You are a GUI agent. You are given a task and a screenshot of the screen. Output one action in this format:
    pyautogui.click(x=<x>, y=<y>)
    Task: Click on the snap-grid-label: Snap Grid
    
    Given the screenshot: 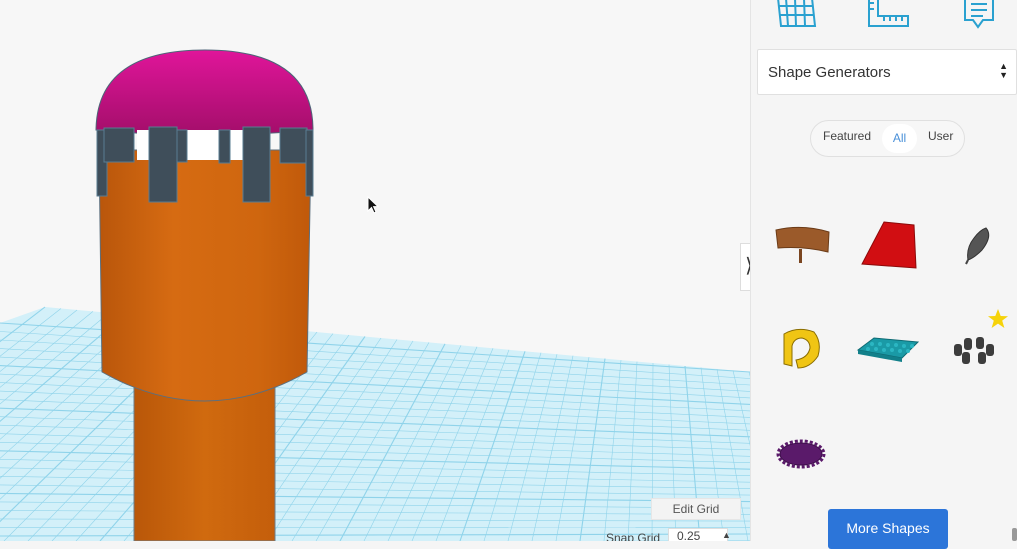 What is the action you would take?
    pyautogui.click(x=633, y=536)
    